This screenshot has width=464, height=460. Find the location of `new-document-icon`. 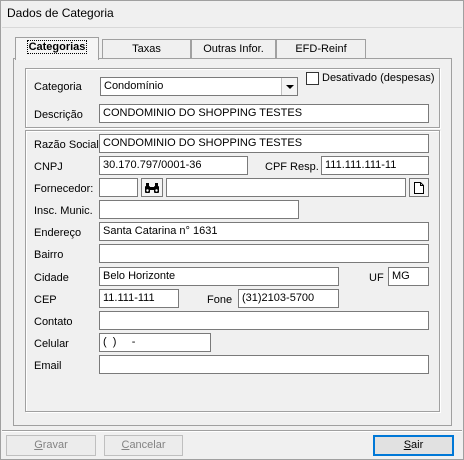

new-document-icon is located at coordinates (419, 187).